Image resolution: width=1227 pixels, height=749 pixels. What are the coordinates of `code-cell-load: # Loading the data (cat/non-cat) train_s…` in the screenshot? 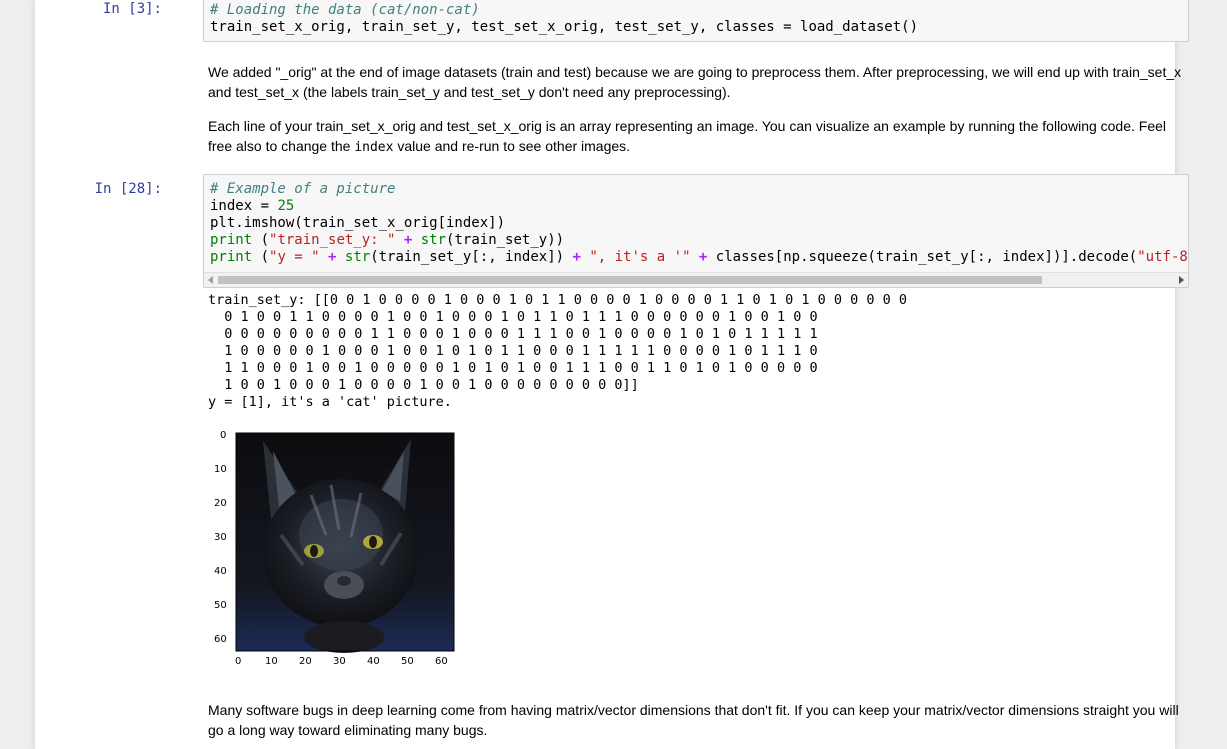 It's located at (696, 21).